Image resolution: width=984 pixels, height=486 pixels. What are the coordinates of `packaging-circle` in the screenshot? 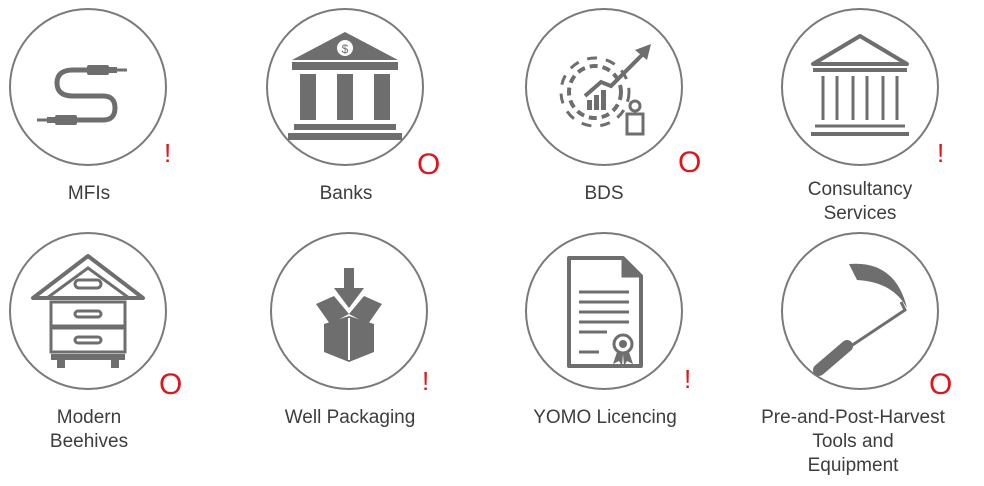 It's located at (349, 311).